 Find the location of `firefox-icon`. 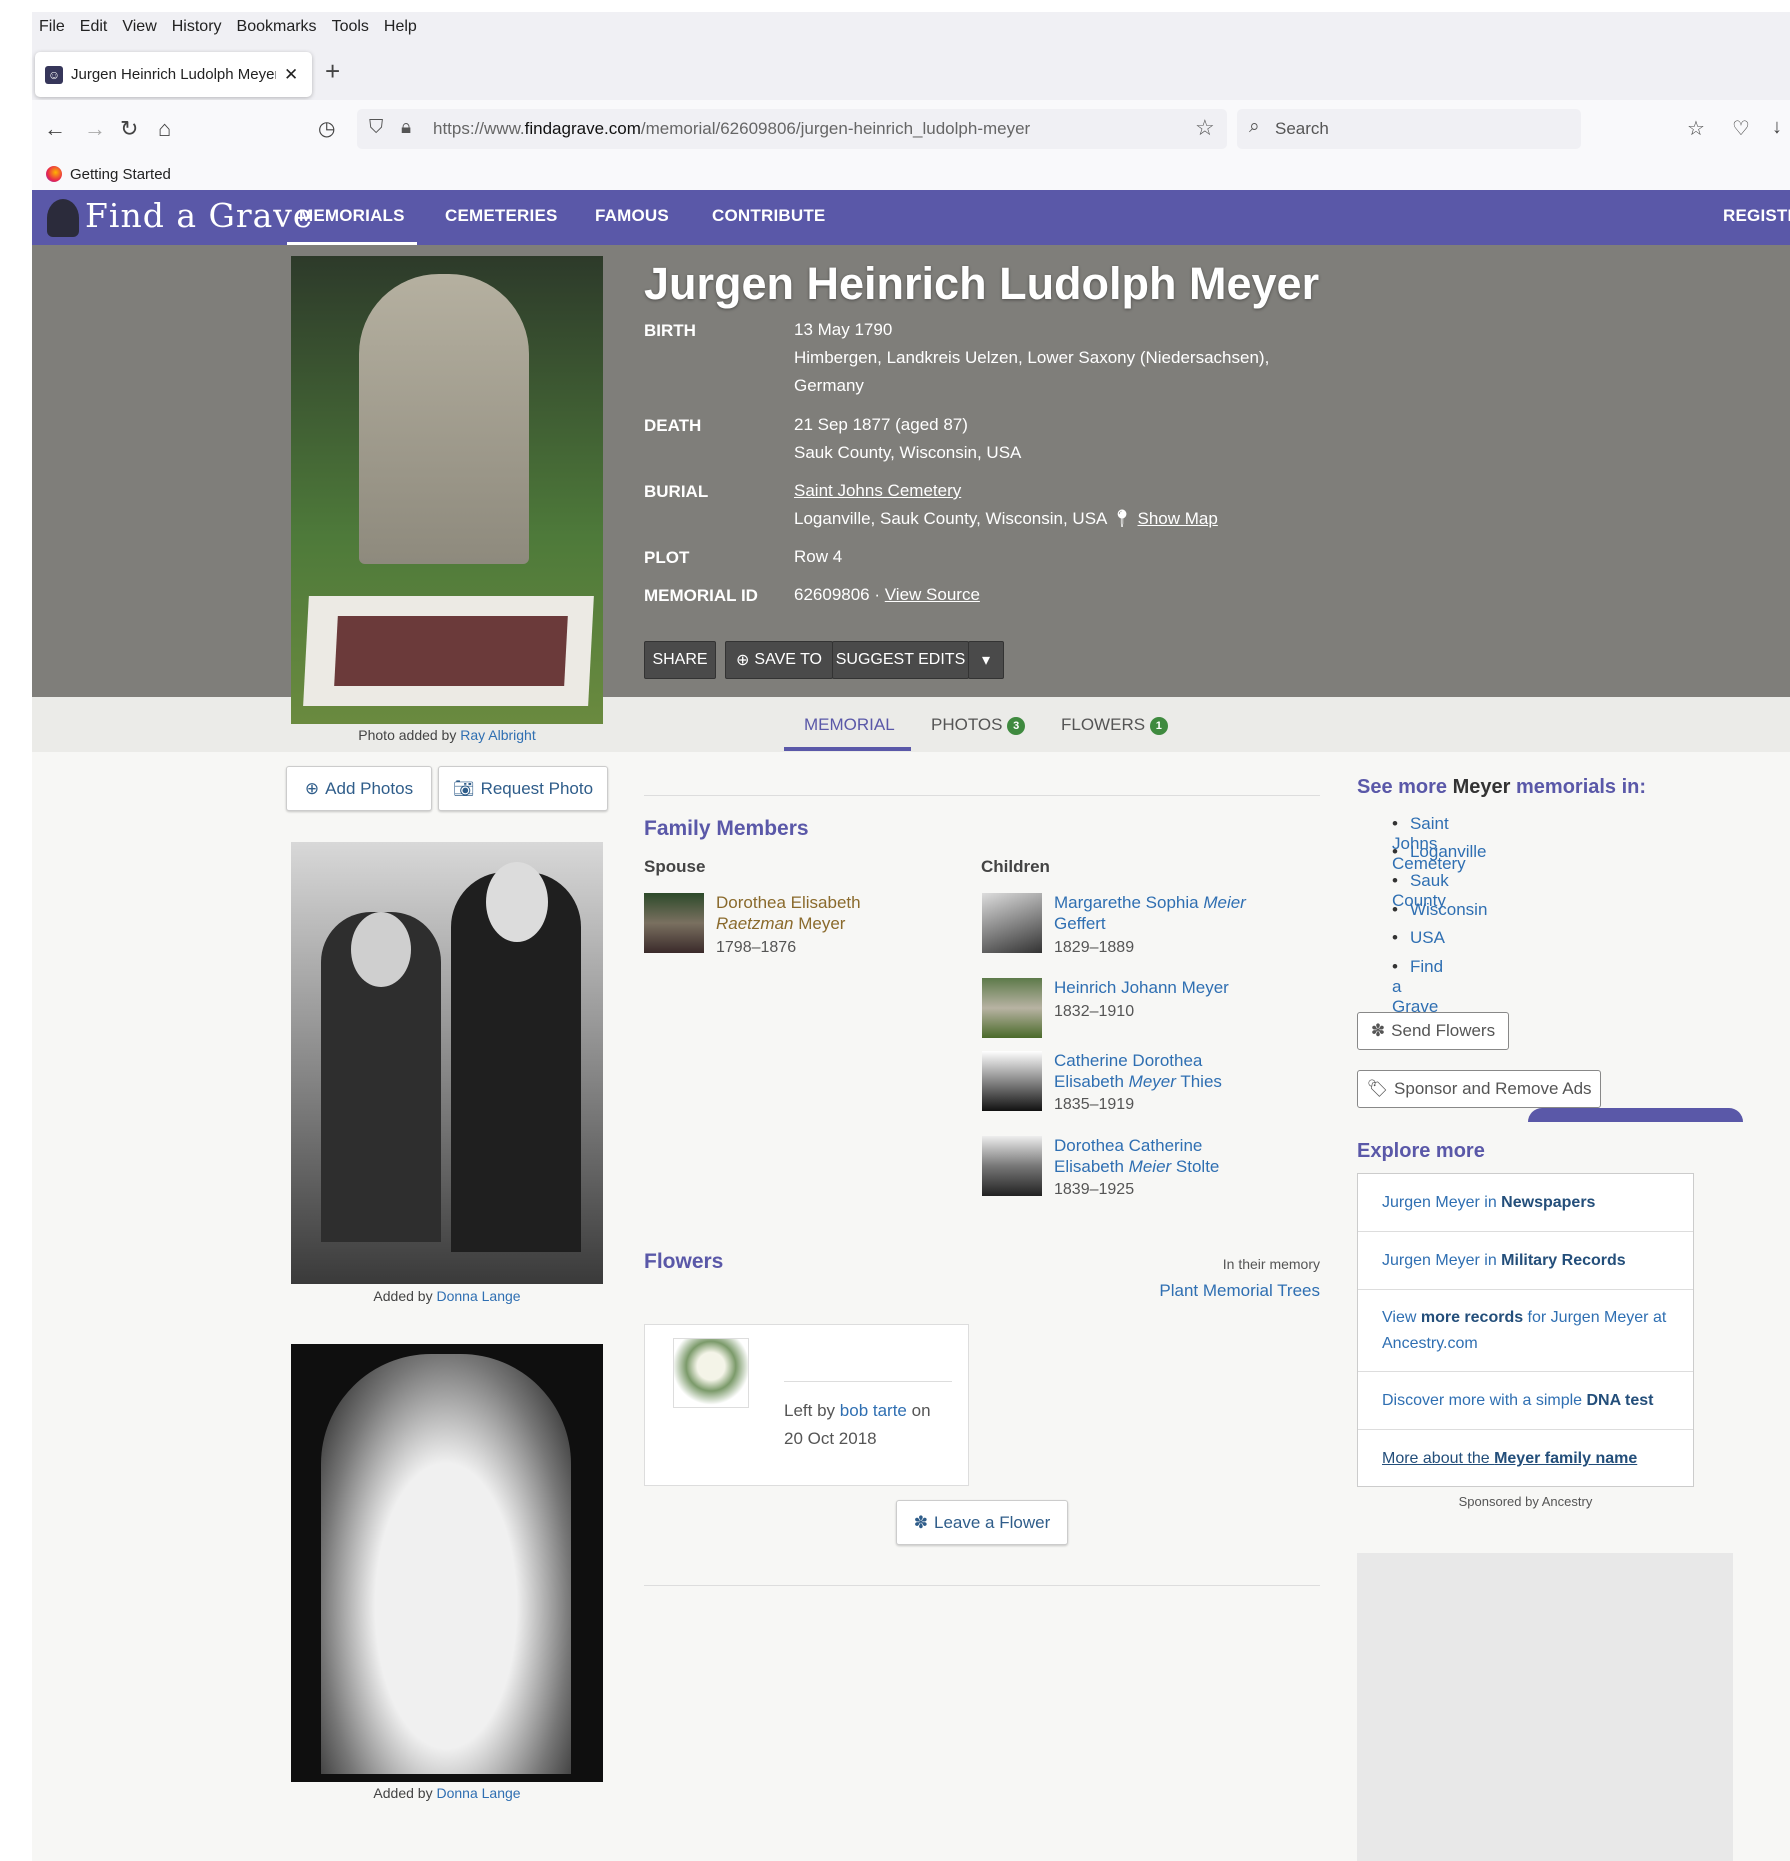

firefox-icon is located at coordinates (54, 174).